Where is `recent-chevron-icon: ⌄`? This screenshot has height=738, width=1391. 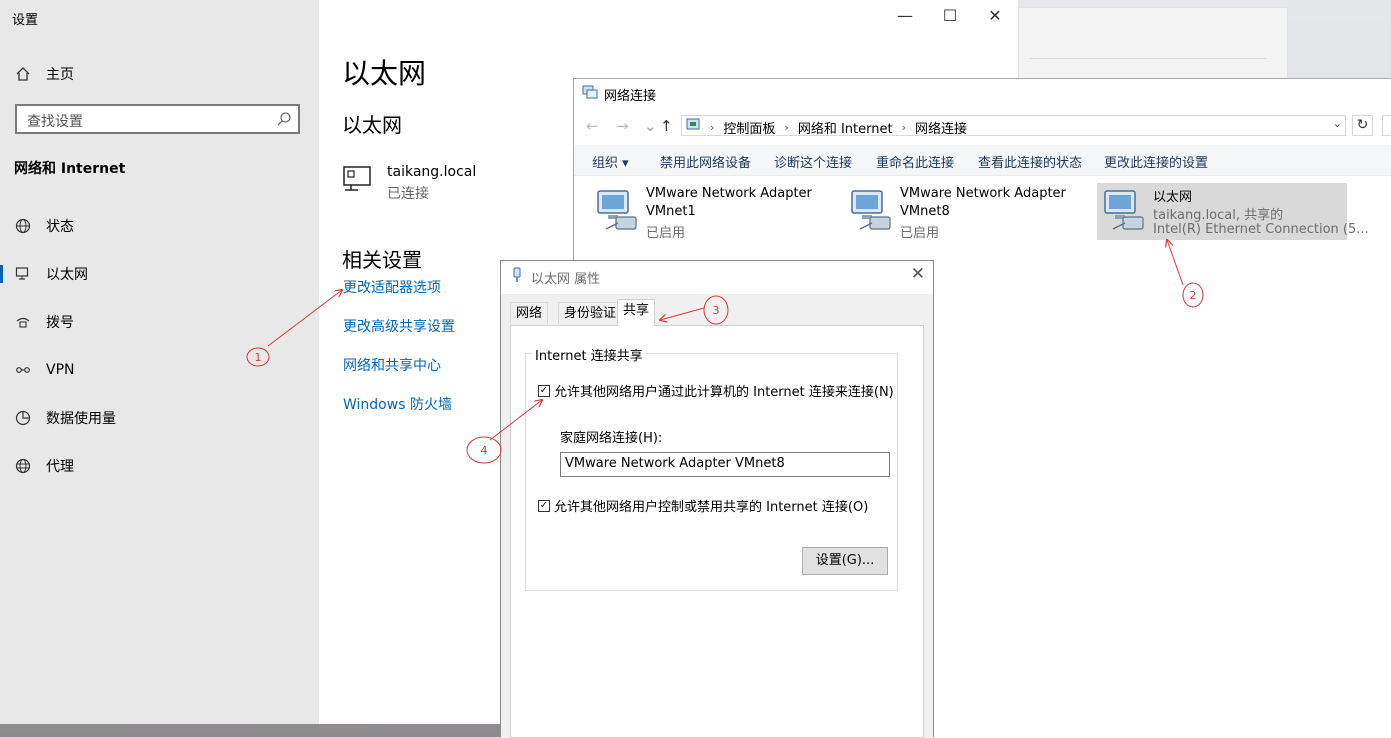 recent-chevron-icon: ⌄ is located at coordinates (650, 126).